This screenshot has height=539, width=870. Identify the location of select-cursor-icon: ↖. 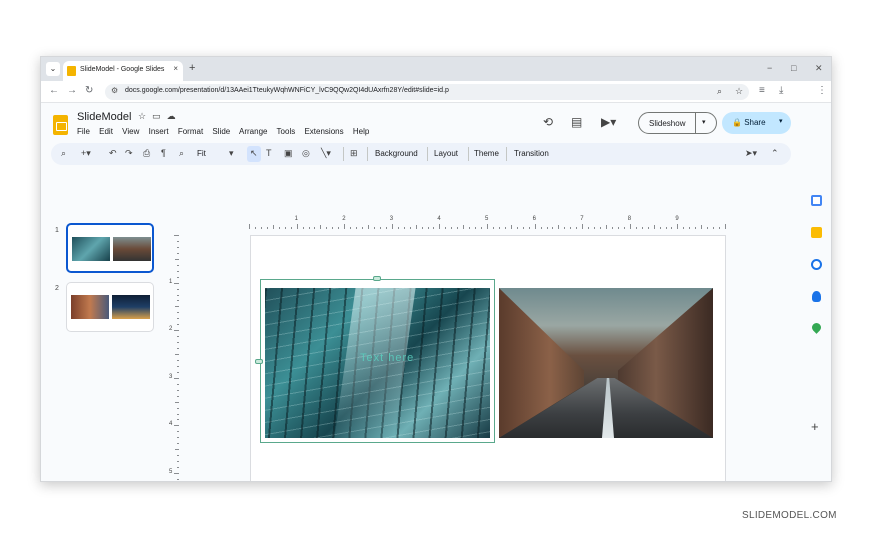
(254, 153).